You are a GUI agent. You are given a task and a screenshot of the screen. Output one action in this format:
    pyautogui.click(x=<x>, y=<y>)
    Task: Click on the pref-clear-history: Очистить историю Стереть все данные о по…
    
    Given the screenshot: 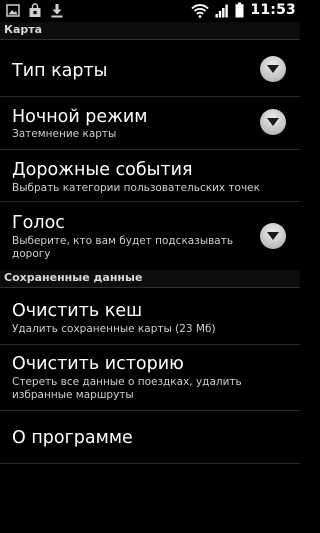 What is the action you would take?
    pyautogui.click(x=150, y=378)
    